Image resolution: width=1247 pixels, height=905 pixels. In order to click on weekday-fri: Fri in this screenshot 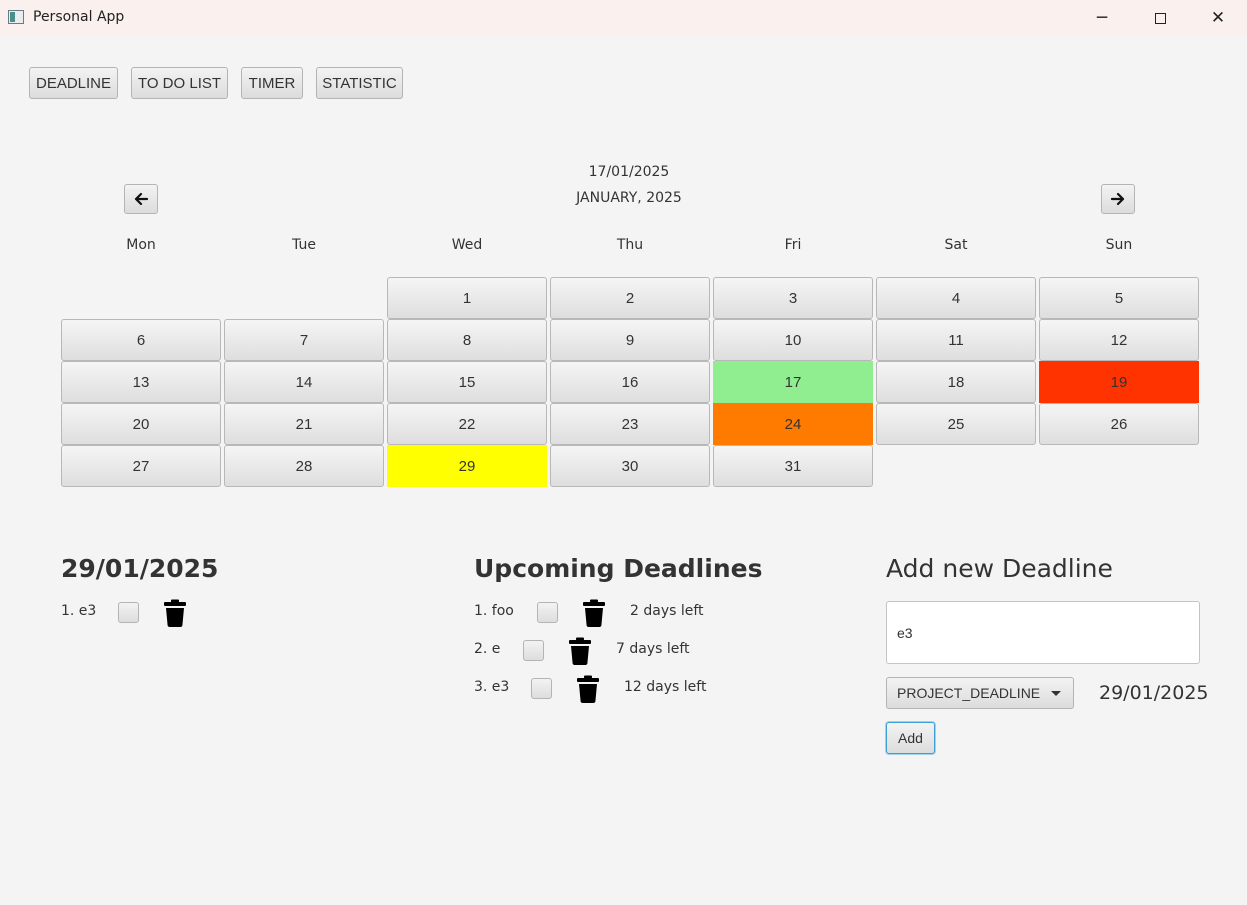, I will do `click(793, 245)`.